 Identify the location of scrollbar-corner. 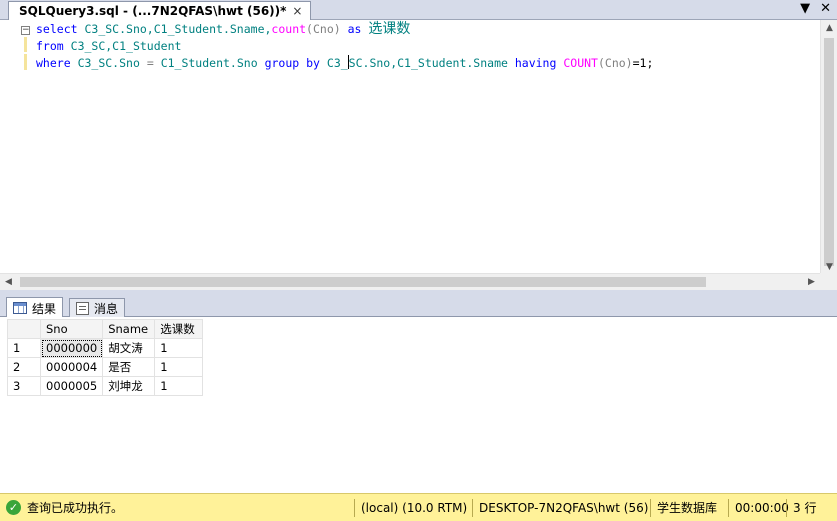
(828, 281).